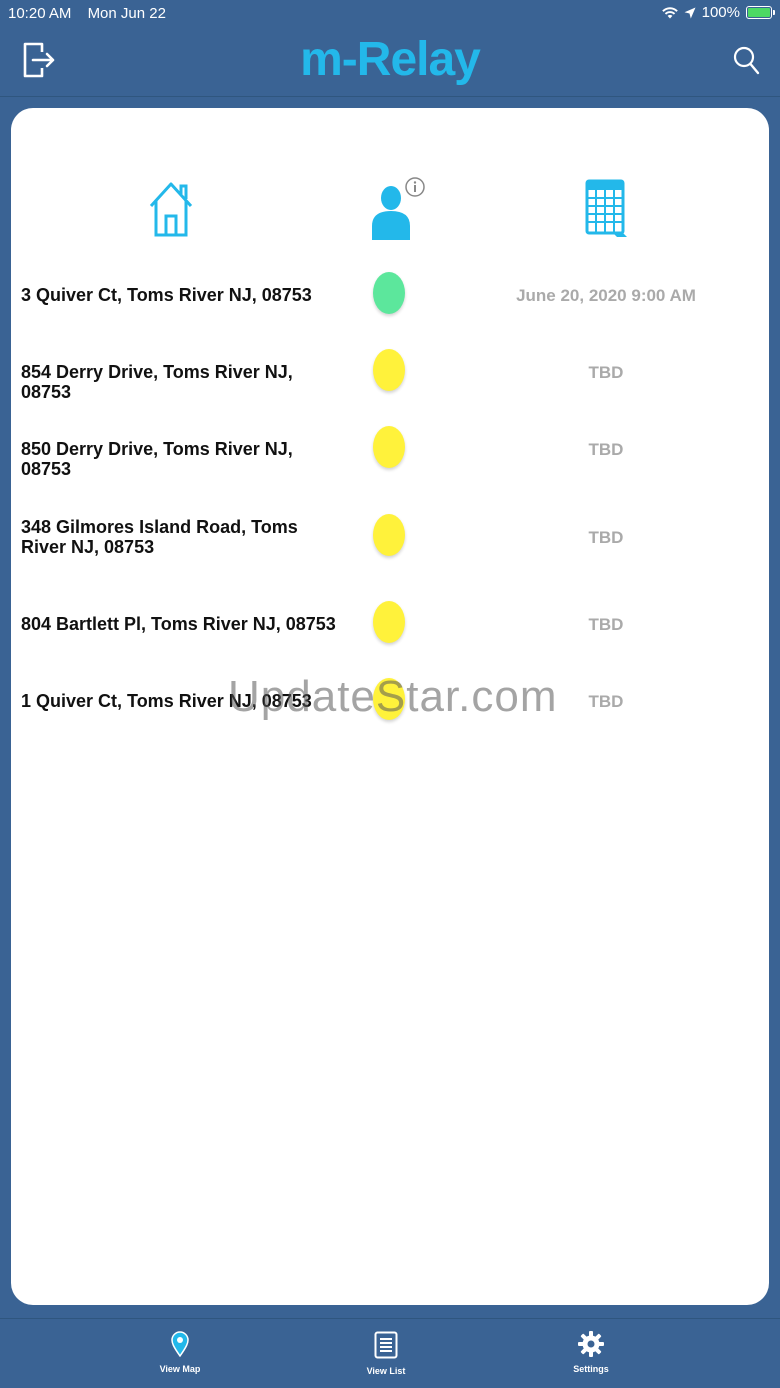  Describe the element at coordinates (386, 1345) in the screenshot. I see `list-icon` at that location.